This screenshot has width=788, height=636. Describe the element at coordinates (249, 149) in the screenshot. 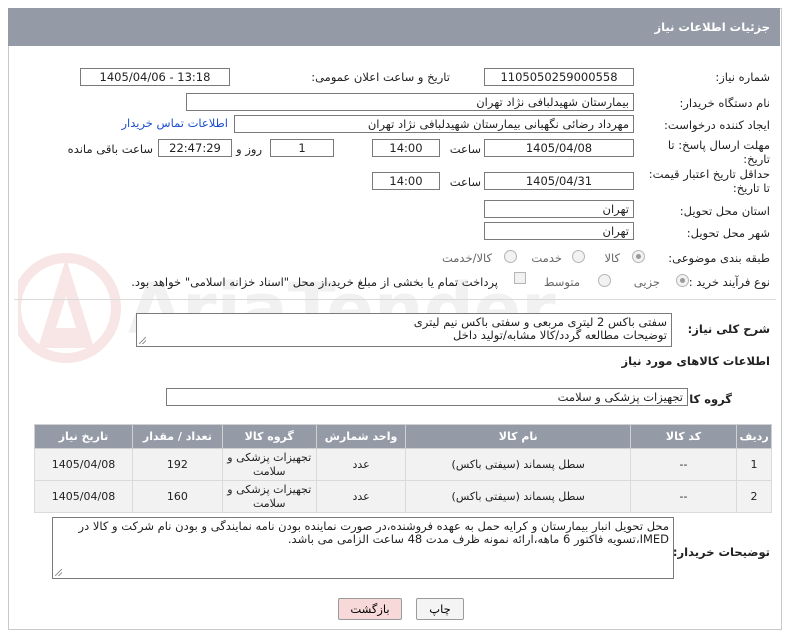

I see `days-label: روز و` at that location.